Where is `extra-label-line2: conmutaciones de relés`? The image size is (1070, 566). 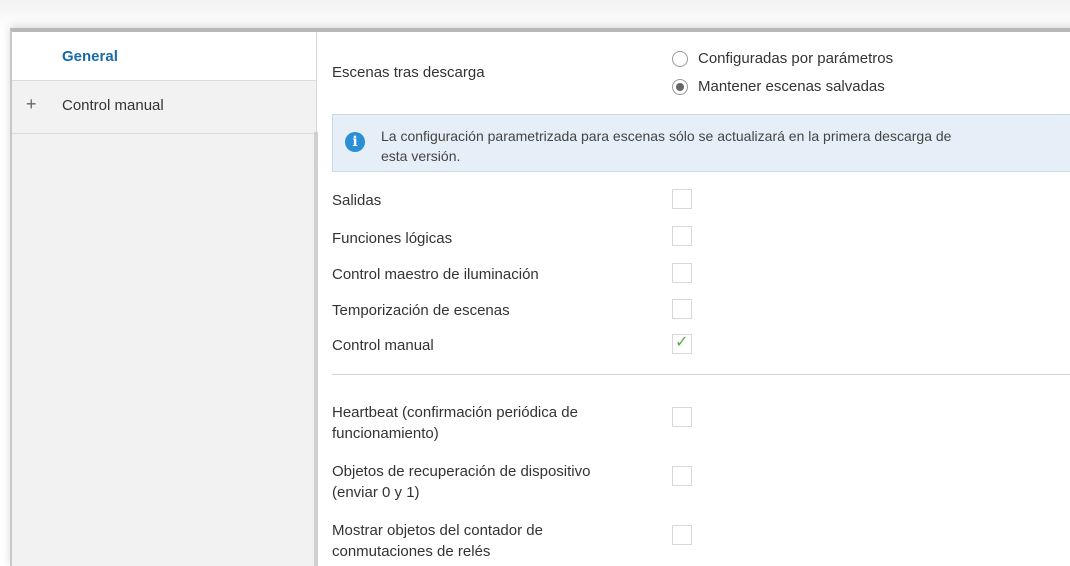
extra-label-line2: conmutaciones de relés is located at coordinates (411, 551).